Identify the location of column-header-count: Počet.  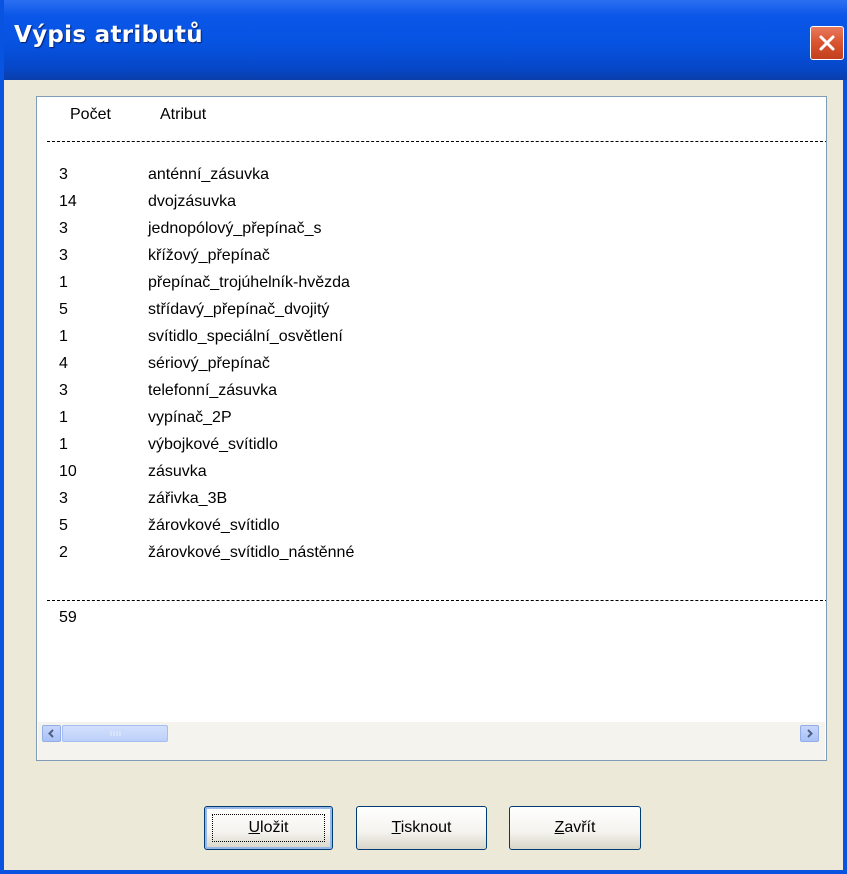
(90, 114).